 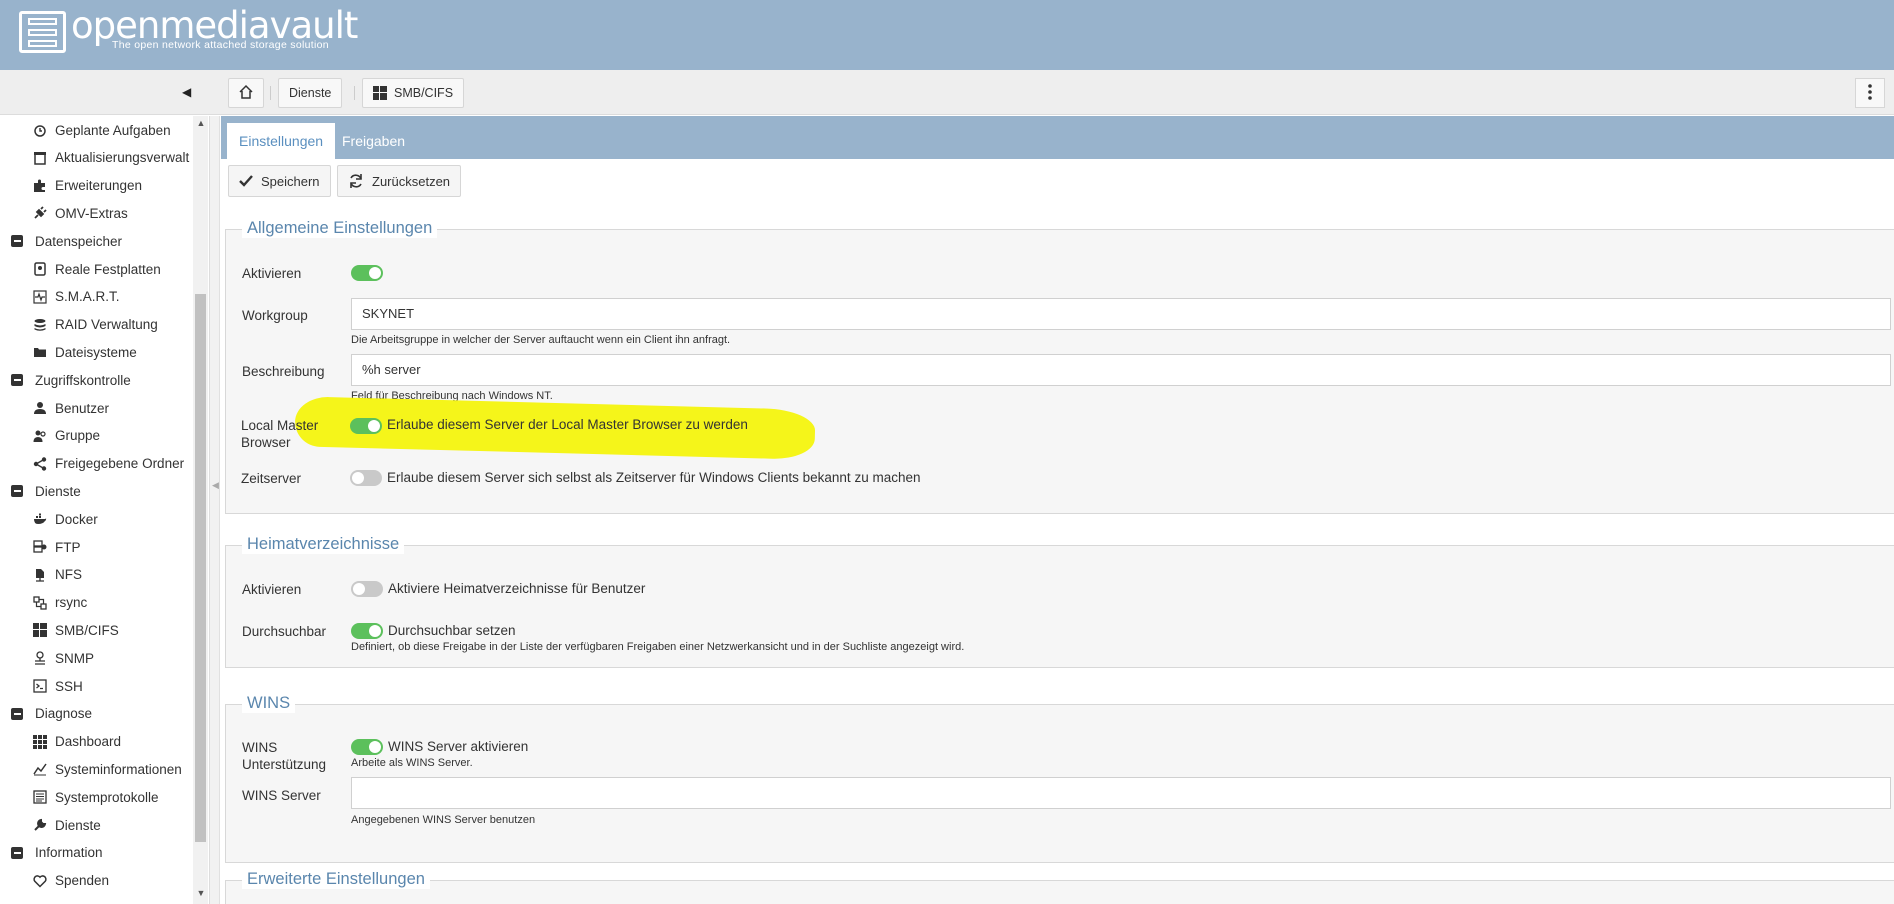 I want to click on sidebar-item-label: NFS, so click(x=68, y=575).